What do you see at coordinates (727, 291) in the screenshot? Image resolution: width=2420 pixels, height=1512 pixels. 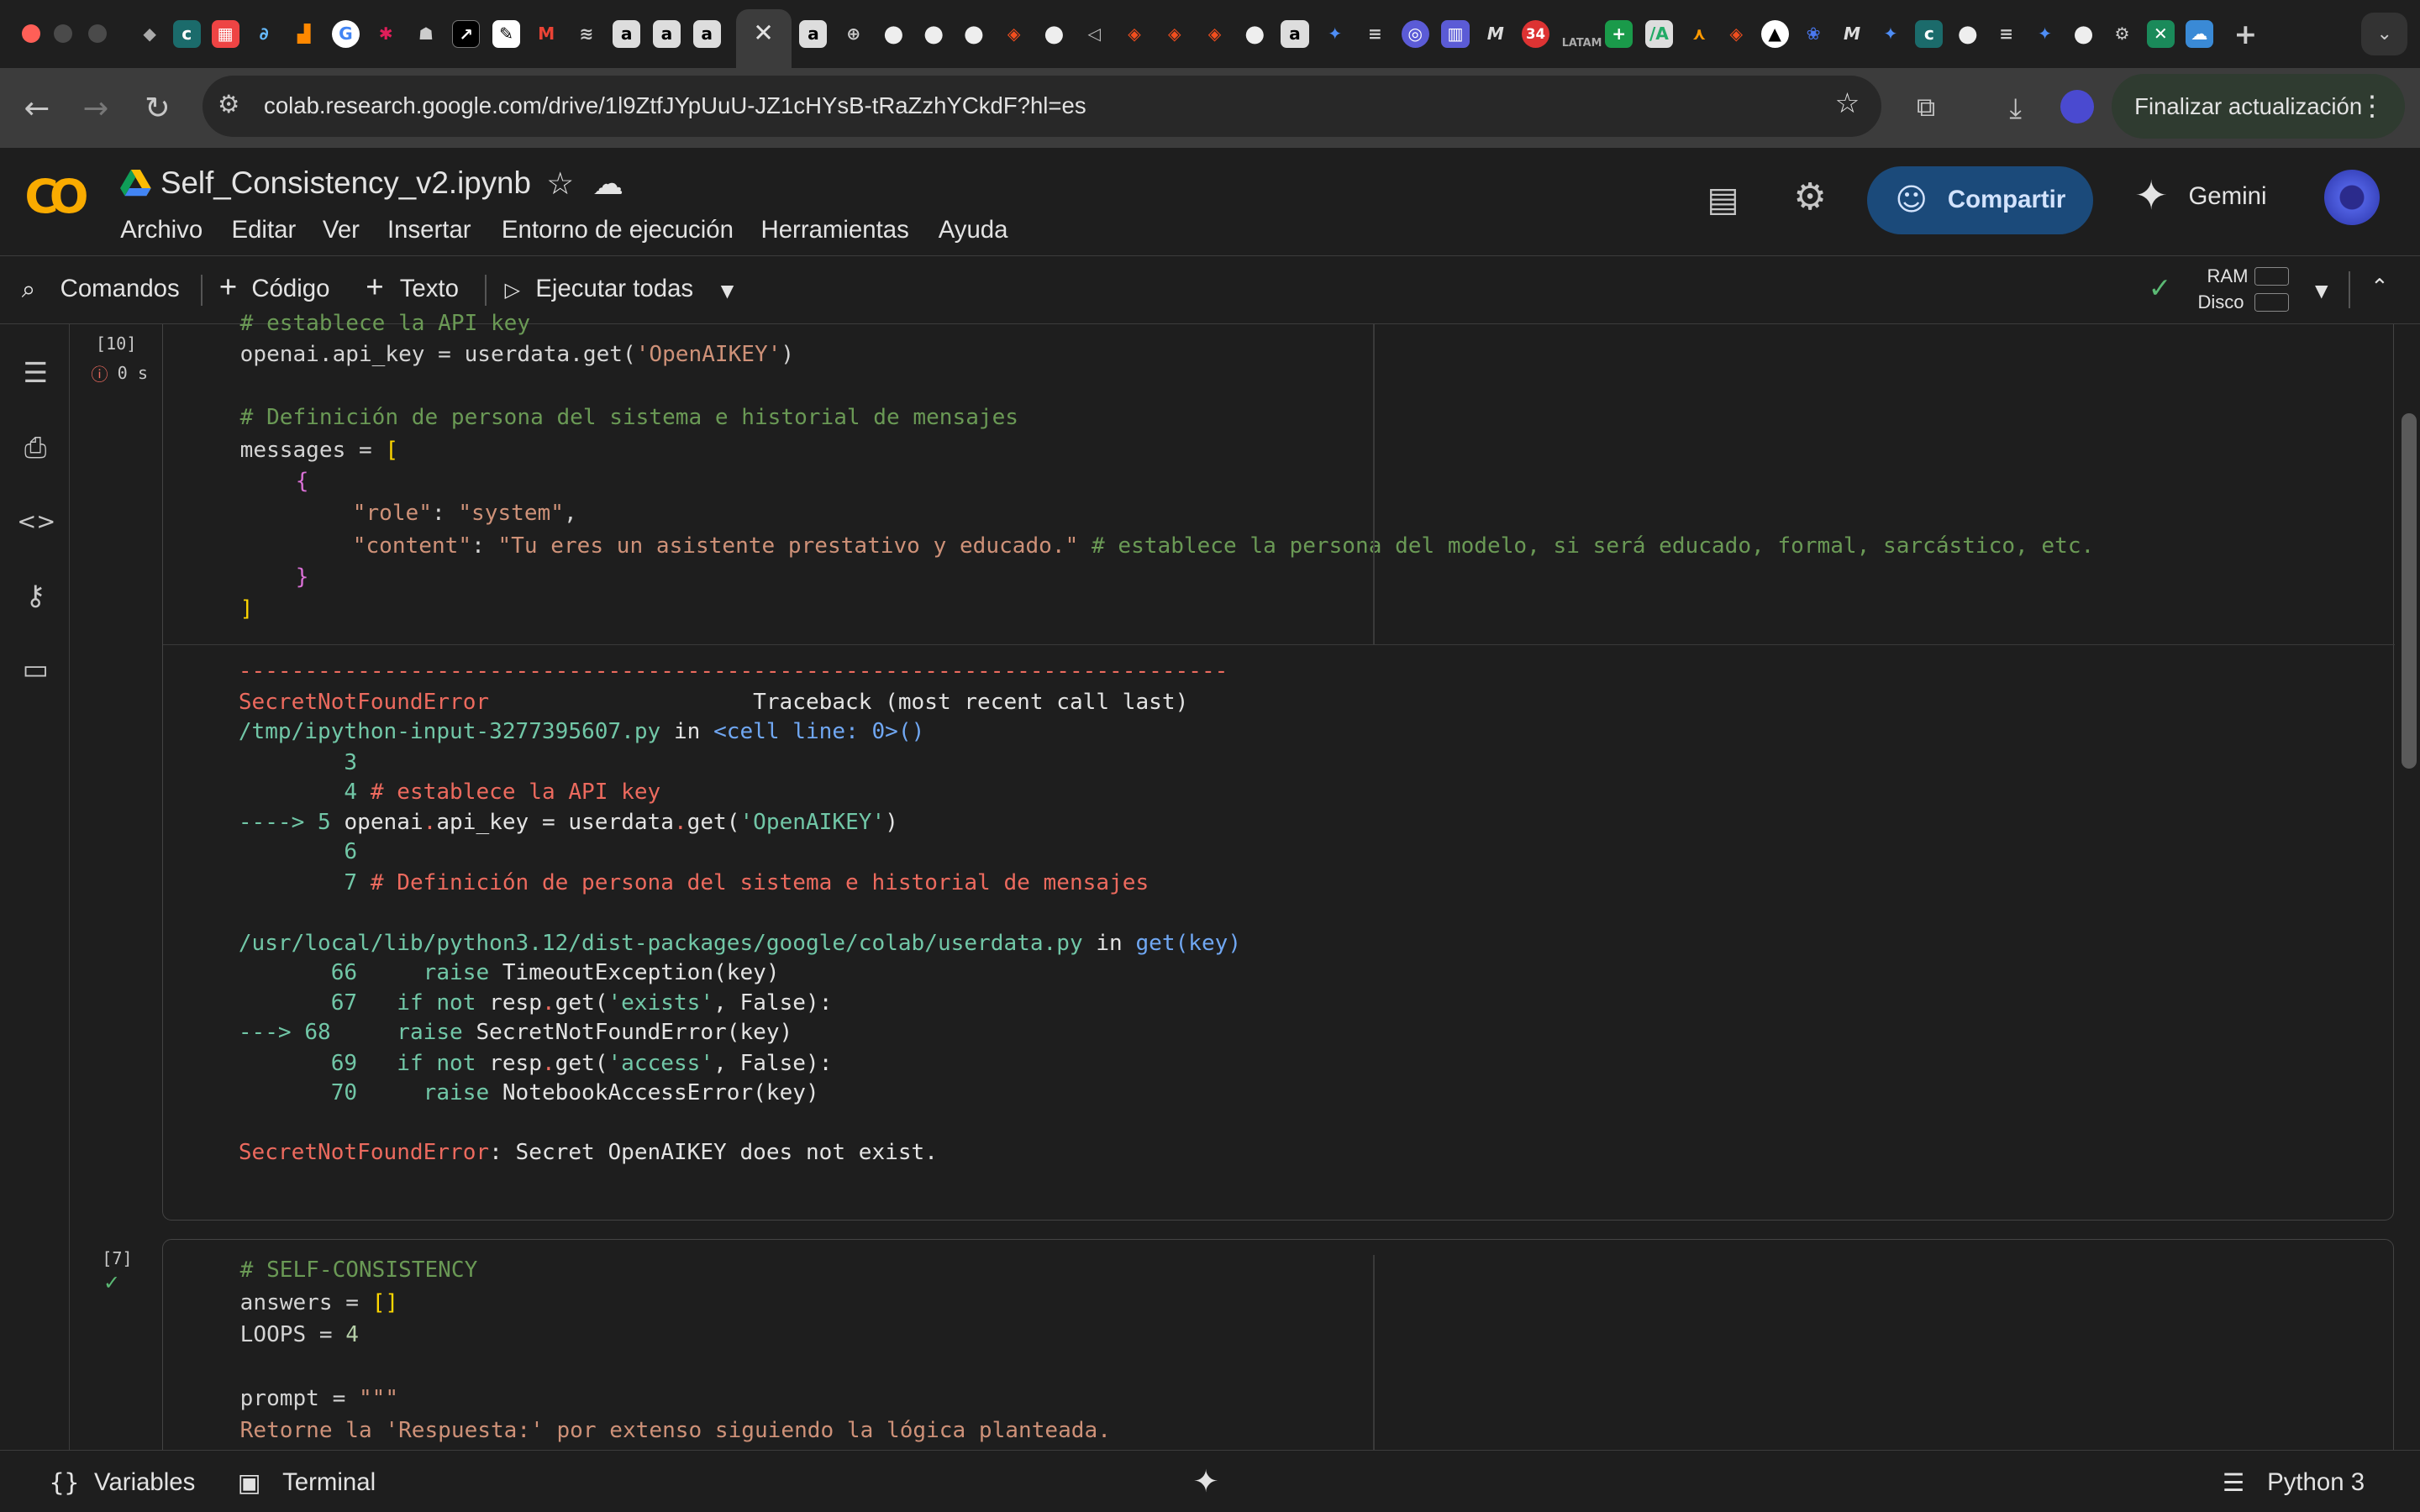 I see `run-all-dropdown-icon: ▼` at bounding box center [727, 291].